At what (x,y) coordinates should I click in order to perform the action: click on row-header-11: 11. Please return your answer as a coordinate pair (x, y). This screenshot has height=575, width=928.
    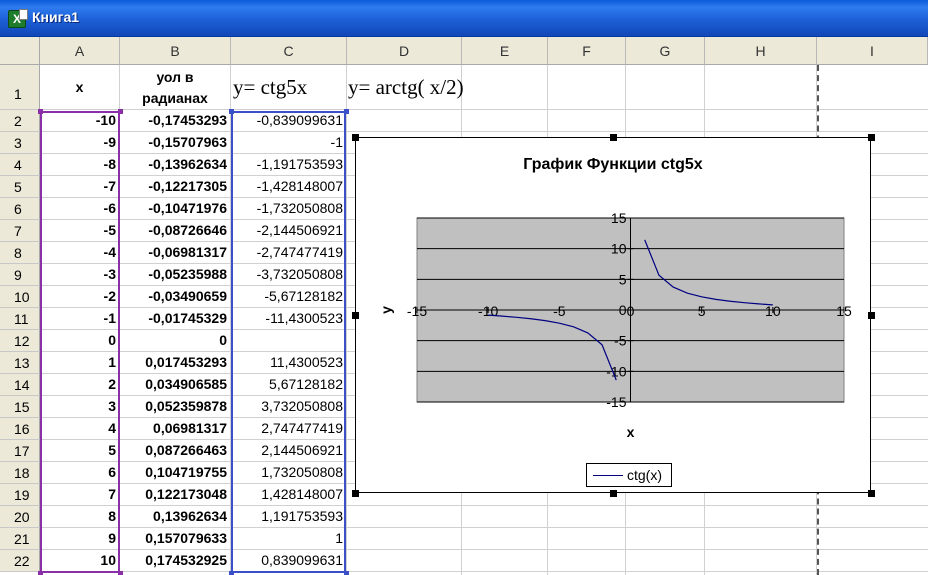
    Looking at the image, I should click on (20, 319).